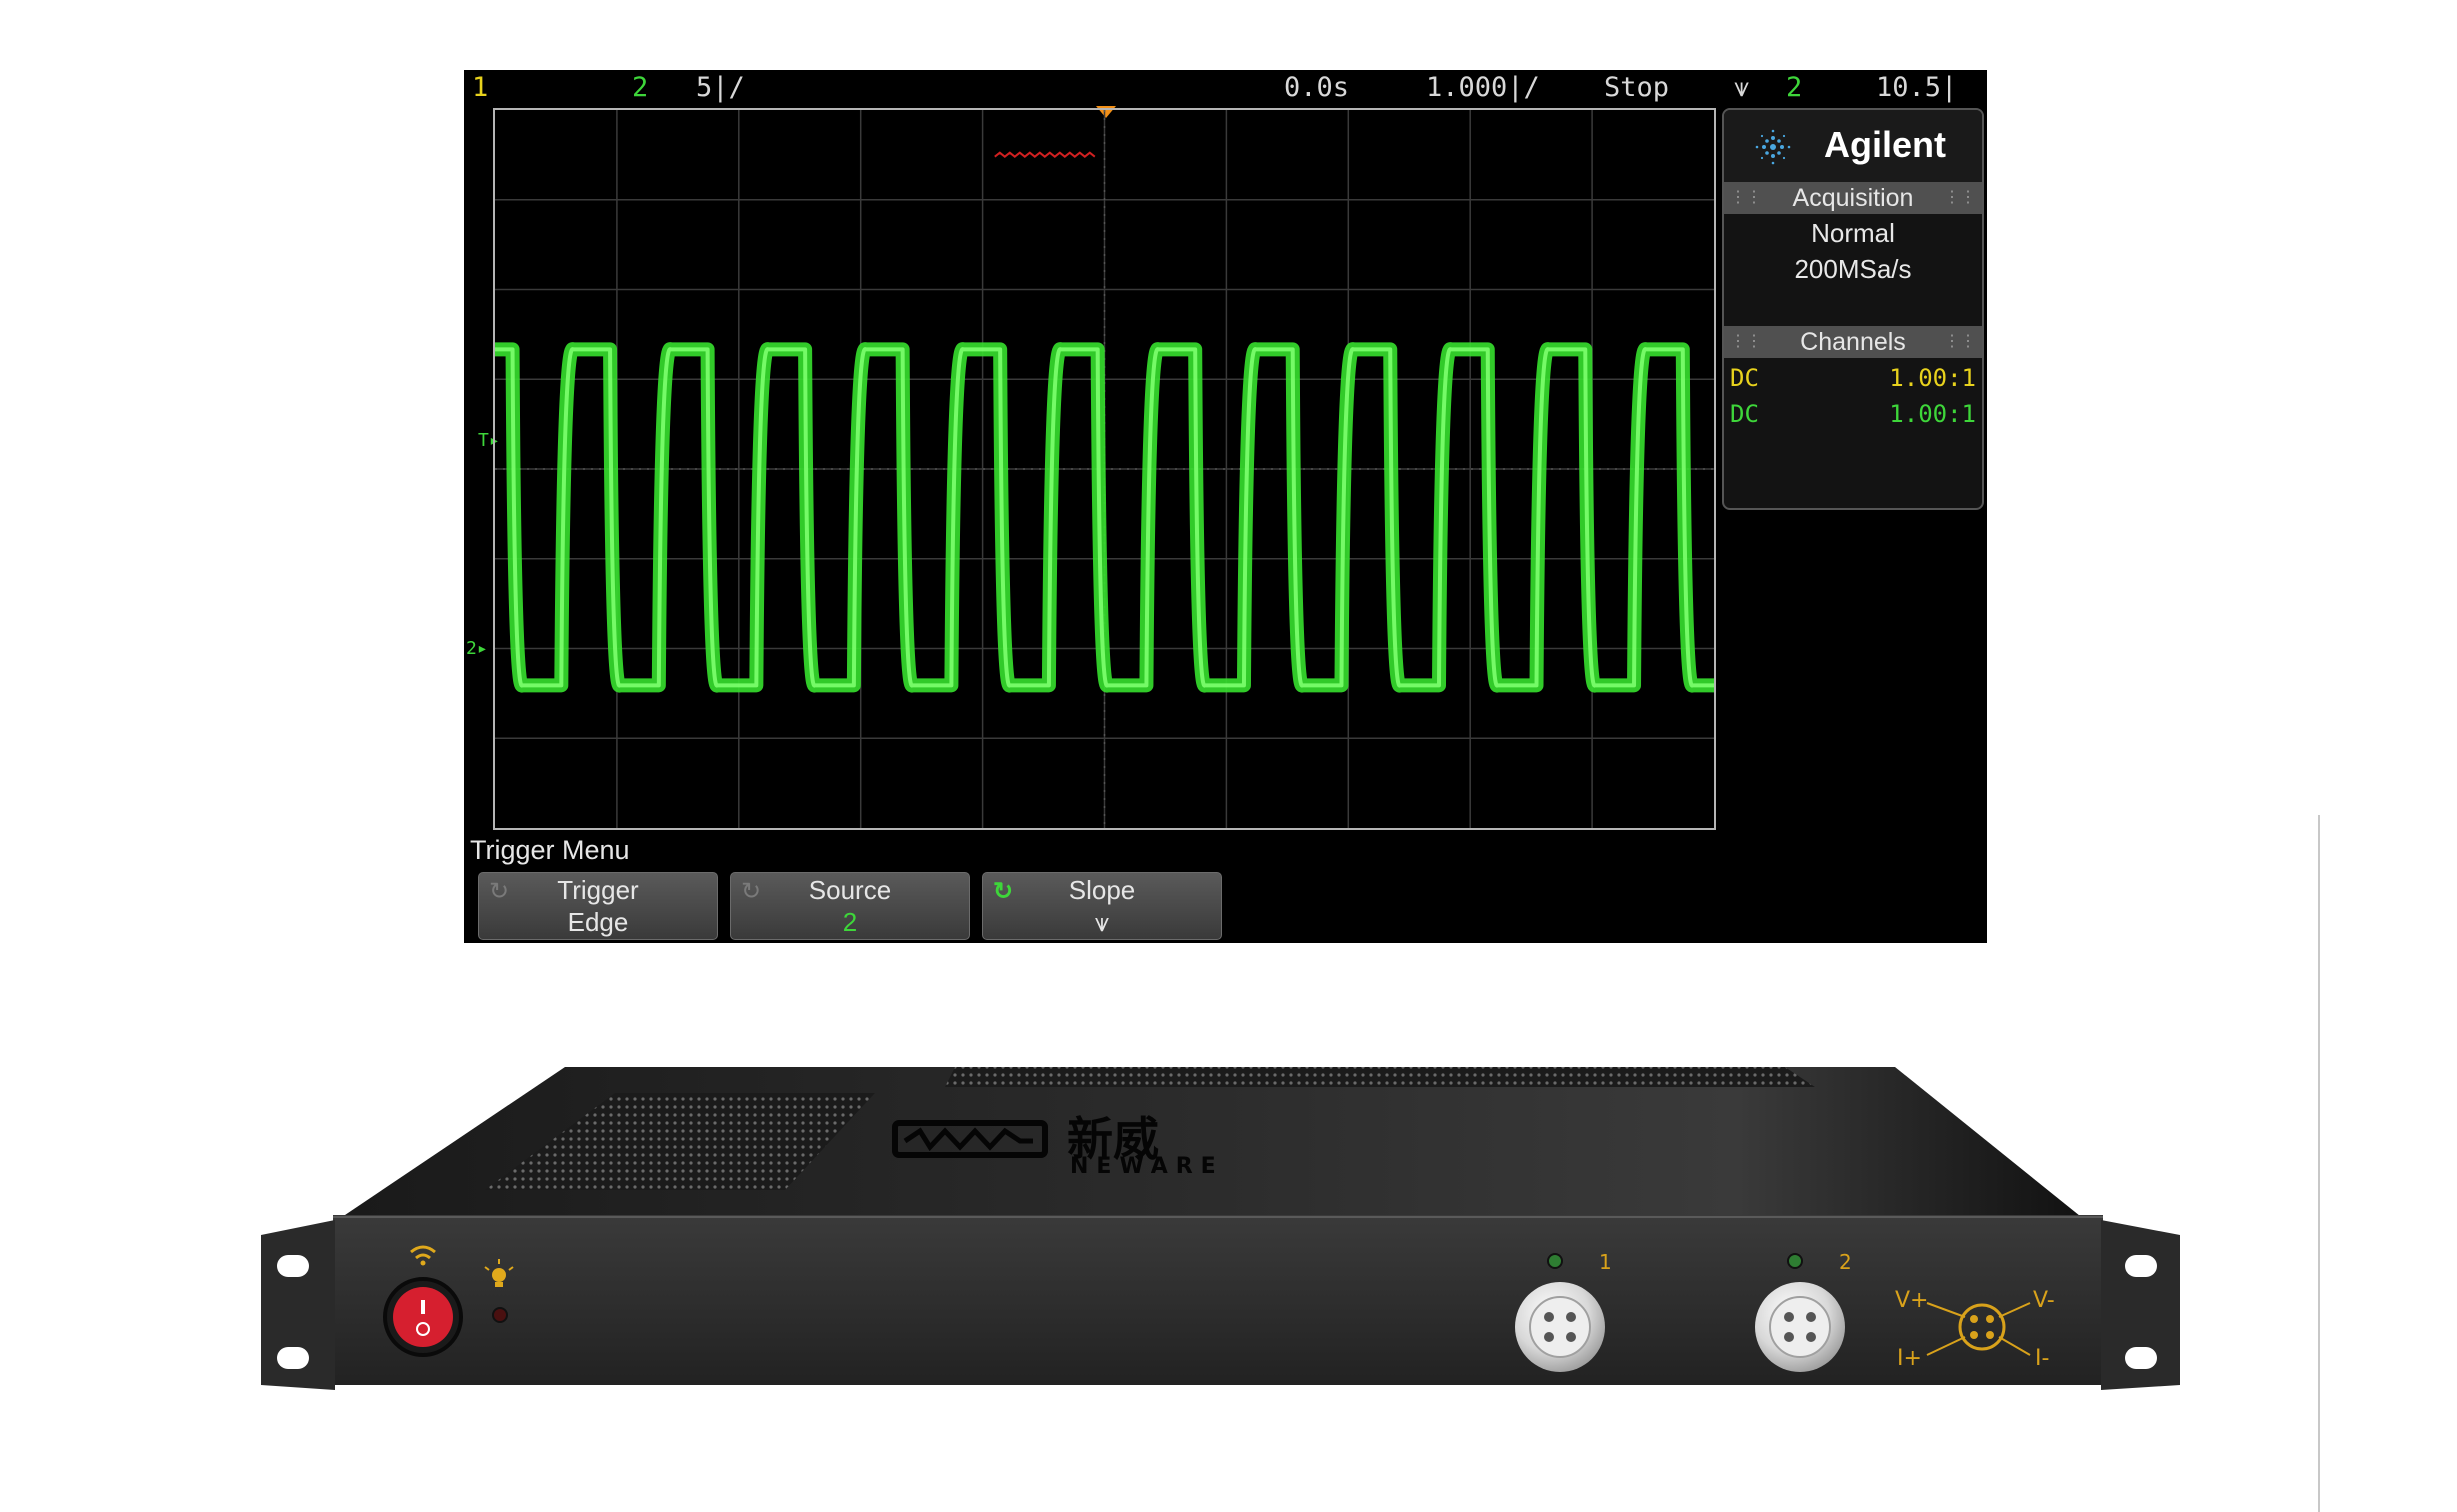  What do you see at coordinates (1555, 1261) in the screenshot?
I see `channel1-led` at bounding box center [1555, 1261].